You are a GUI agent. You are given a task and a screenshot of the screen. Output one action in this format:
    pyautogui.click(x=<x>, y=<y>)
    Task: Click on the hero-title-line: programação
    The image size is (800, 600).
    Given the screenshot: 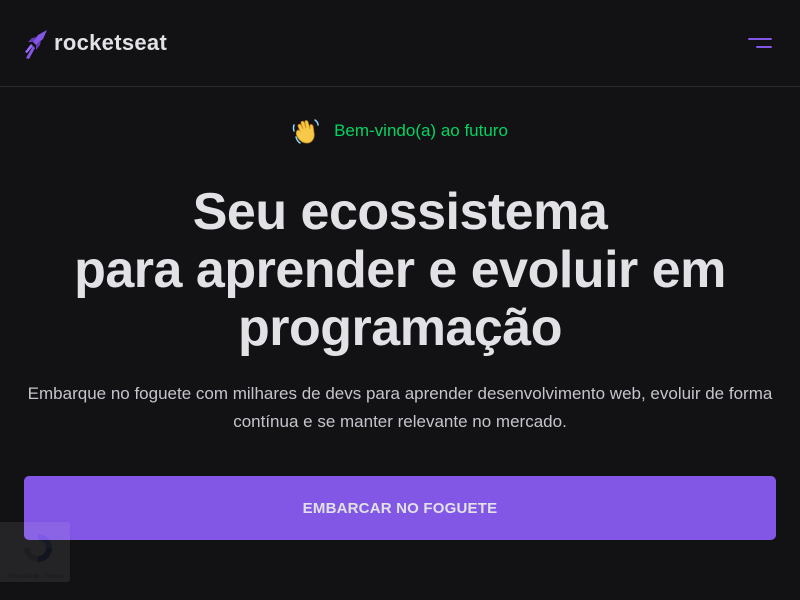 What is the action you would take?
    pyautogui.click(x=400, y=328)
    